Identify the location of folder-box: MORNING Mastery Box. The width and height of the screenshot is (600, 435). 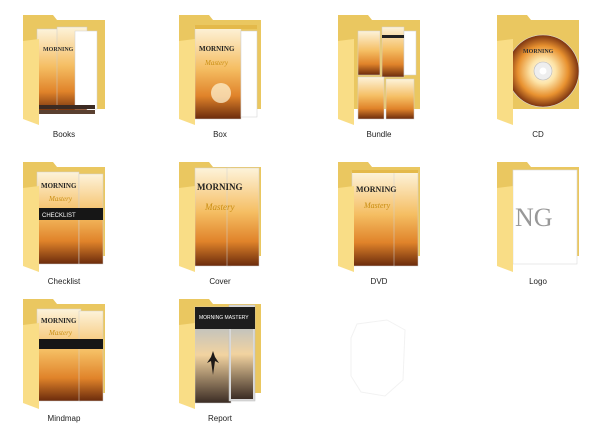
(220, 81).